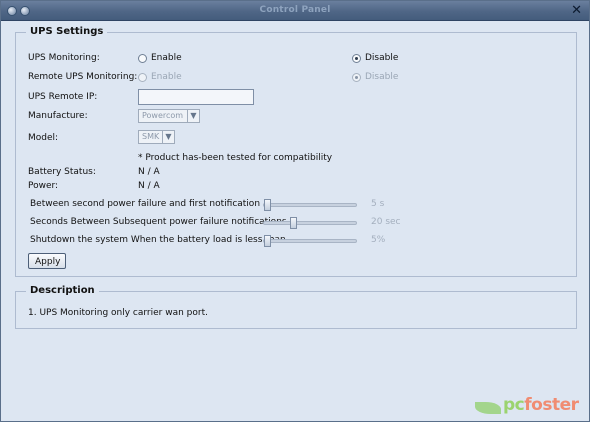 This screenshot has height=422, width=590. I want to click on shutdown-battery-value: 5%, so click(378, 240).